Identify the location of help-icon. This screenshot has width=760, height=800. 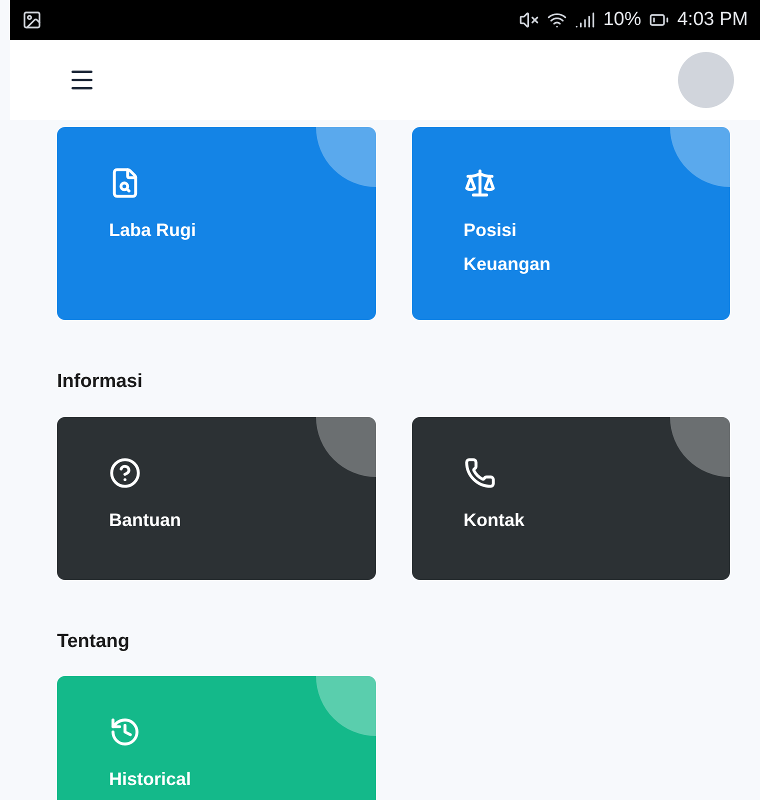
(125, 472).